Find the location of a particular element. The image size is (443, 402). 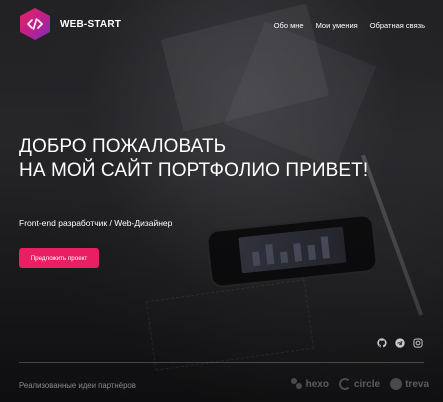

github-icon is located at coordinates (382, 343).